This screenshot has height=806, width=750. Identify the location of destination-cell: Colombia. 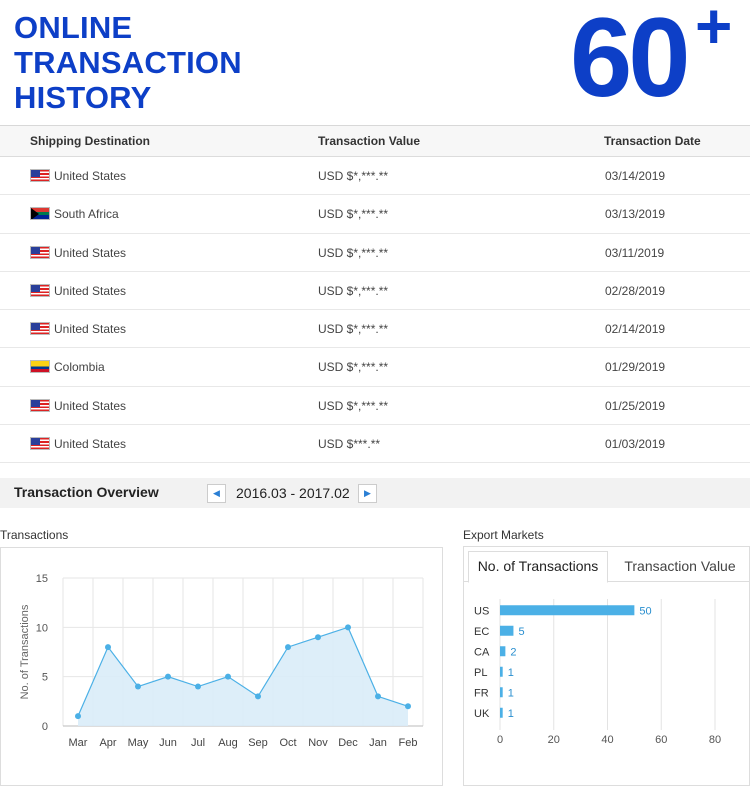
(67, 367).